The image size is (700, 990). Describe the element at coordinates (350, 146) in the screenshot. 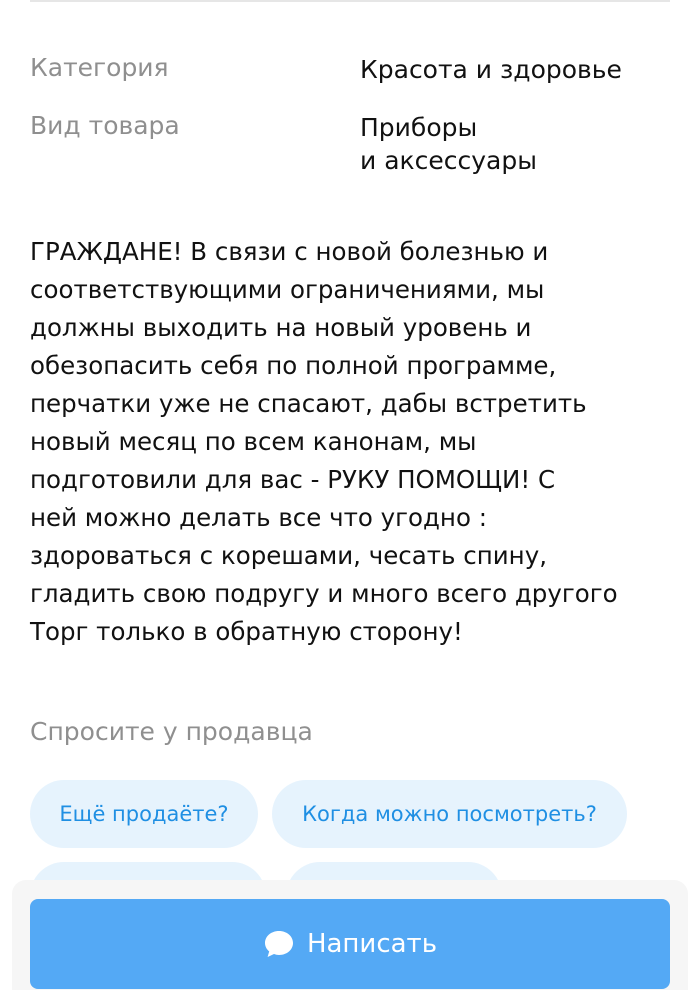

I see `property-row-item-type: Вид товара Приборы и аксессуары` at that location.